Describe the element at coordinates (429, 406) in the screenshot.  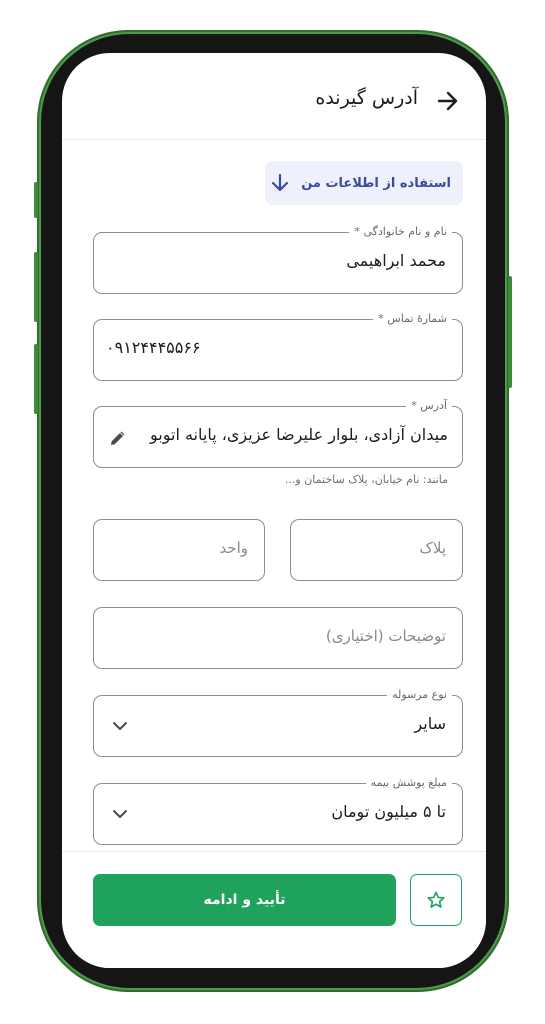
I see `address-label: آدرس *` at that location.